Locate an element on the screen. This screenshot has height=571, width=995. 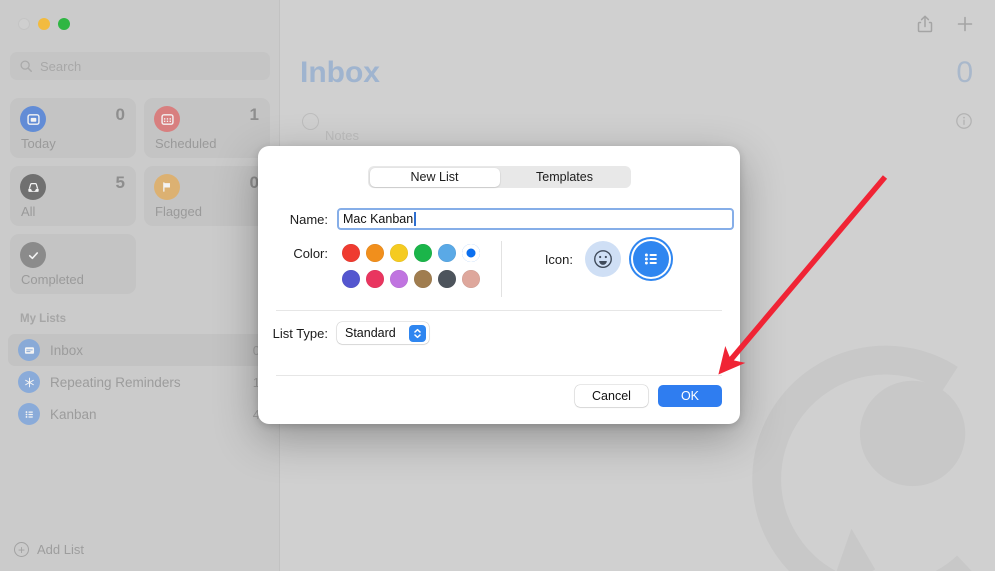
smart-card-label: Scheduled is located at coordinates (186, 143).